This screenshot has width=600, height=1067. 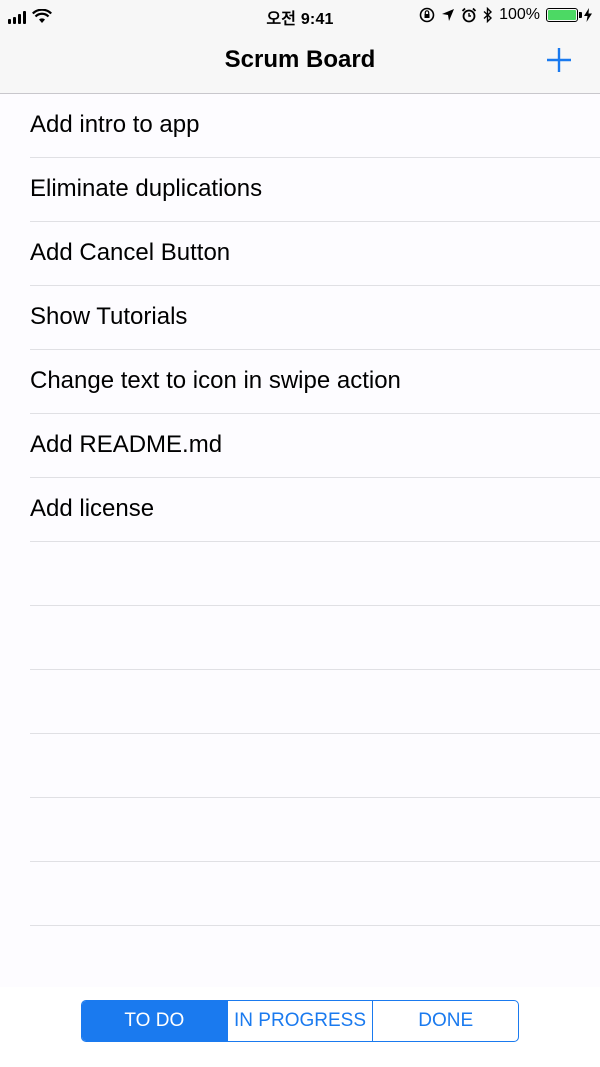 What do you see at coordinates (519, 14) in the screenshot?
I see `battery-percent: 100%` at bounding box center [519, 14].